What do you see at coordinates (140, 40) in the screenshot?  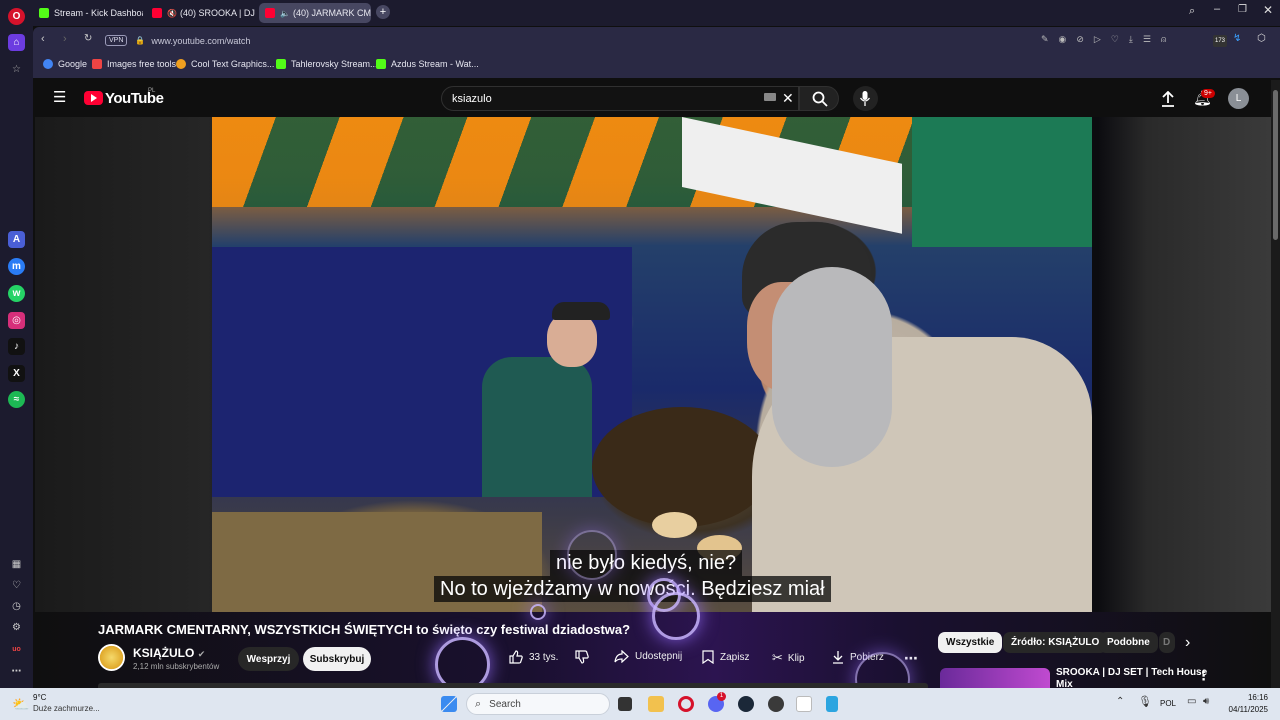 I see `lock-icon: 🔒` at bounding box center [140, 40].